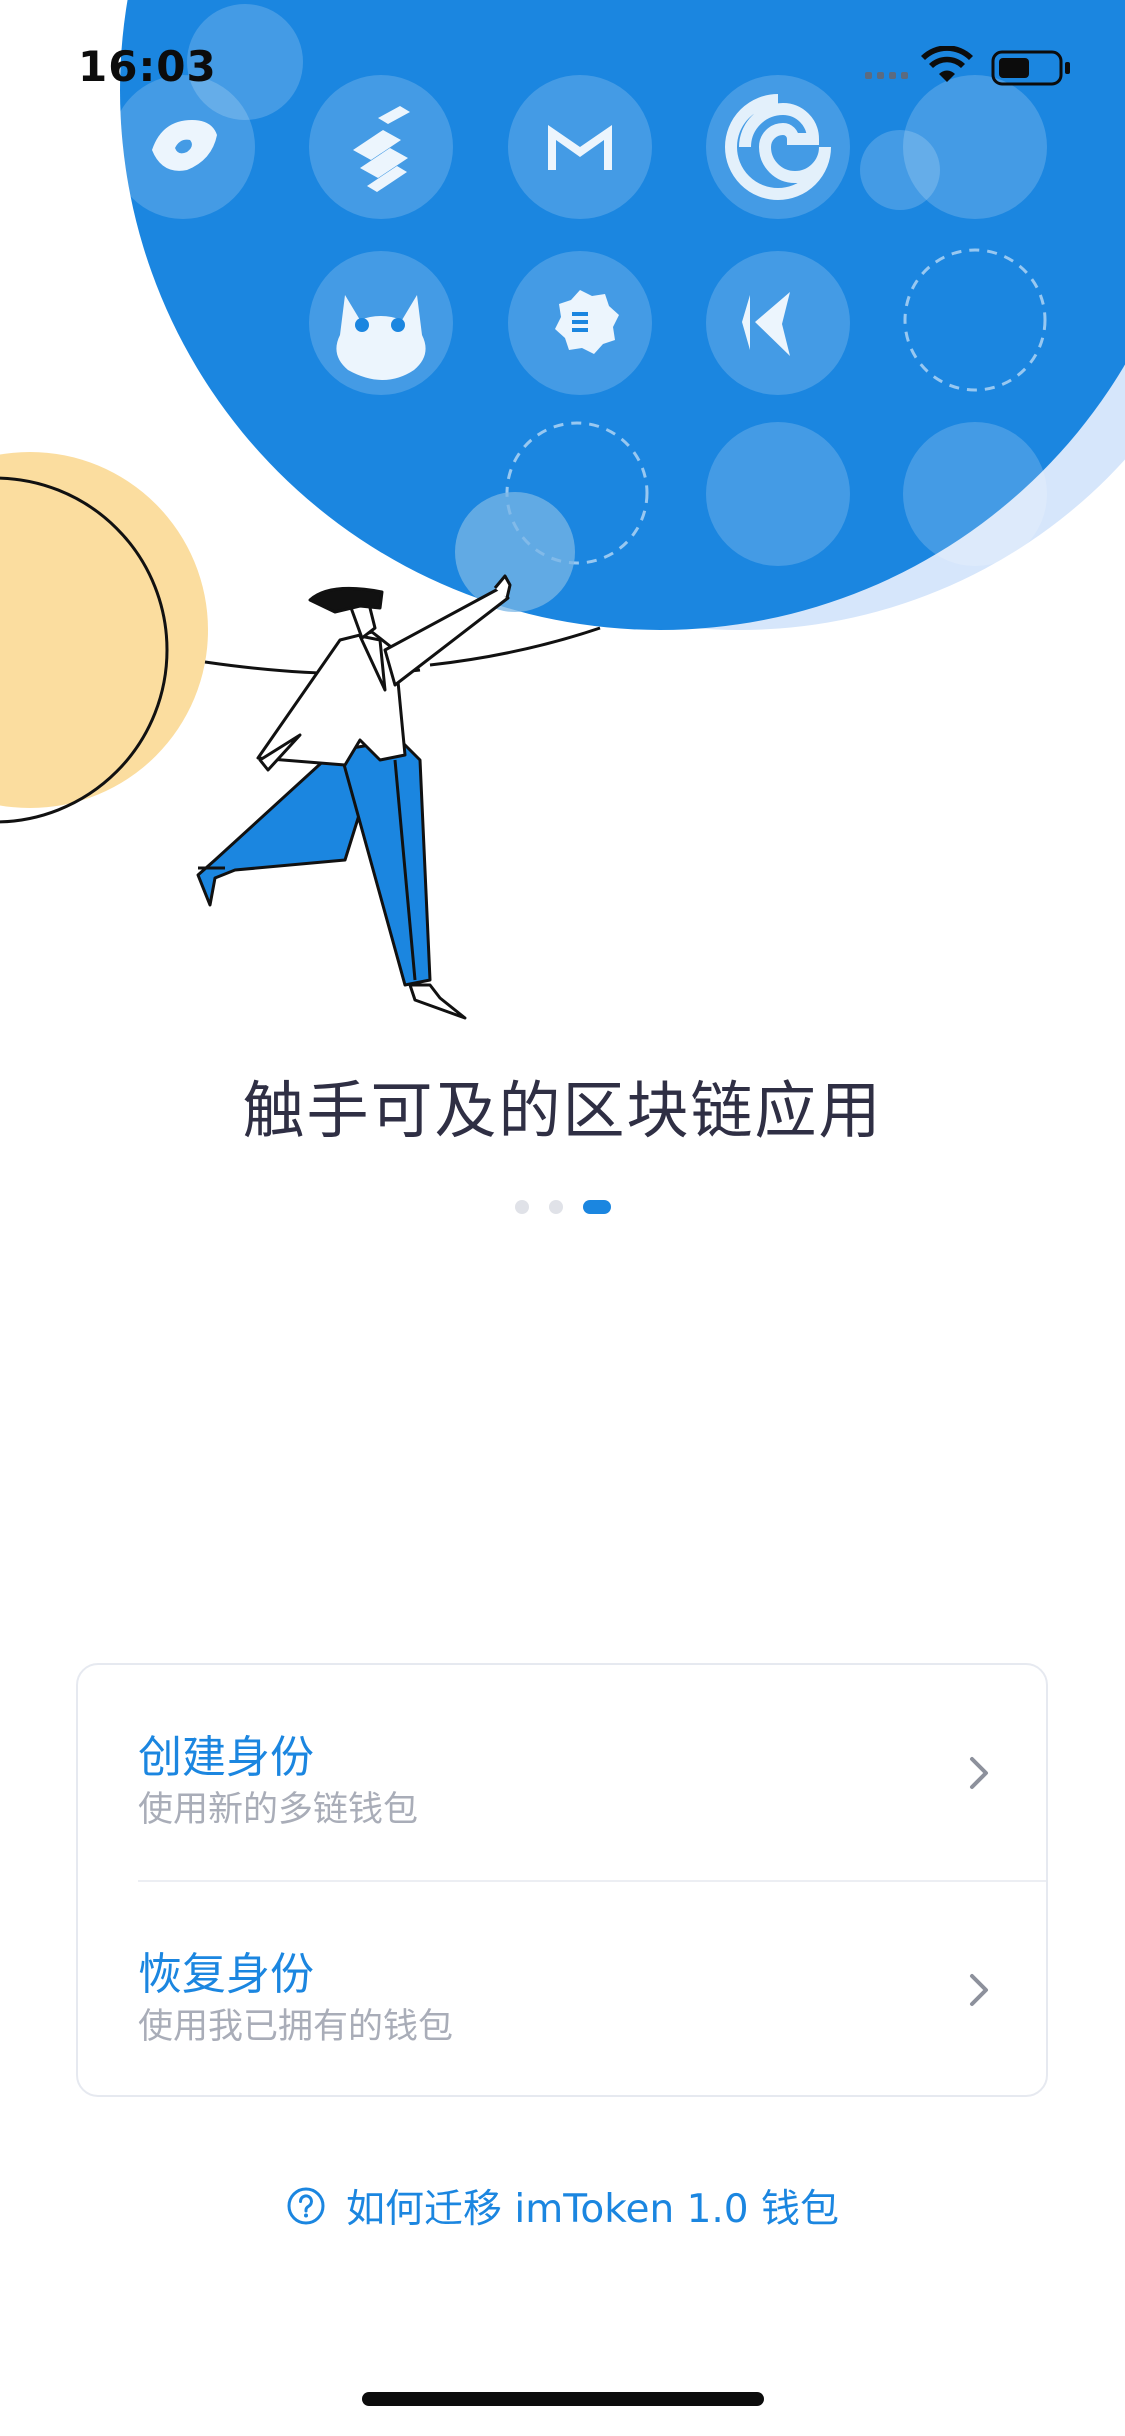  What do you see at coordinates (596, 1207) in the screenshot?
I see `page-dot-active` at bounding box center [596, 1207].